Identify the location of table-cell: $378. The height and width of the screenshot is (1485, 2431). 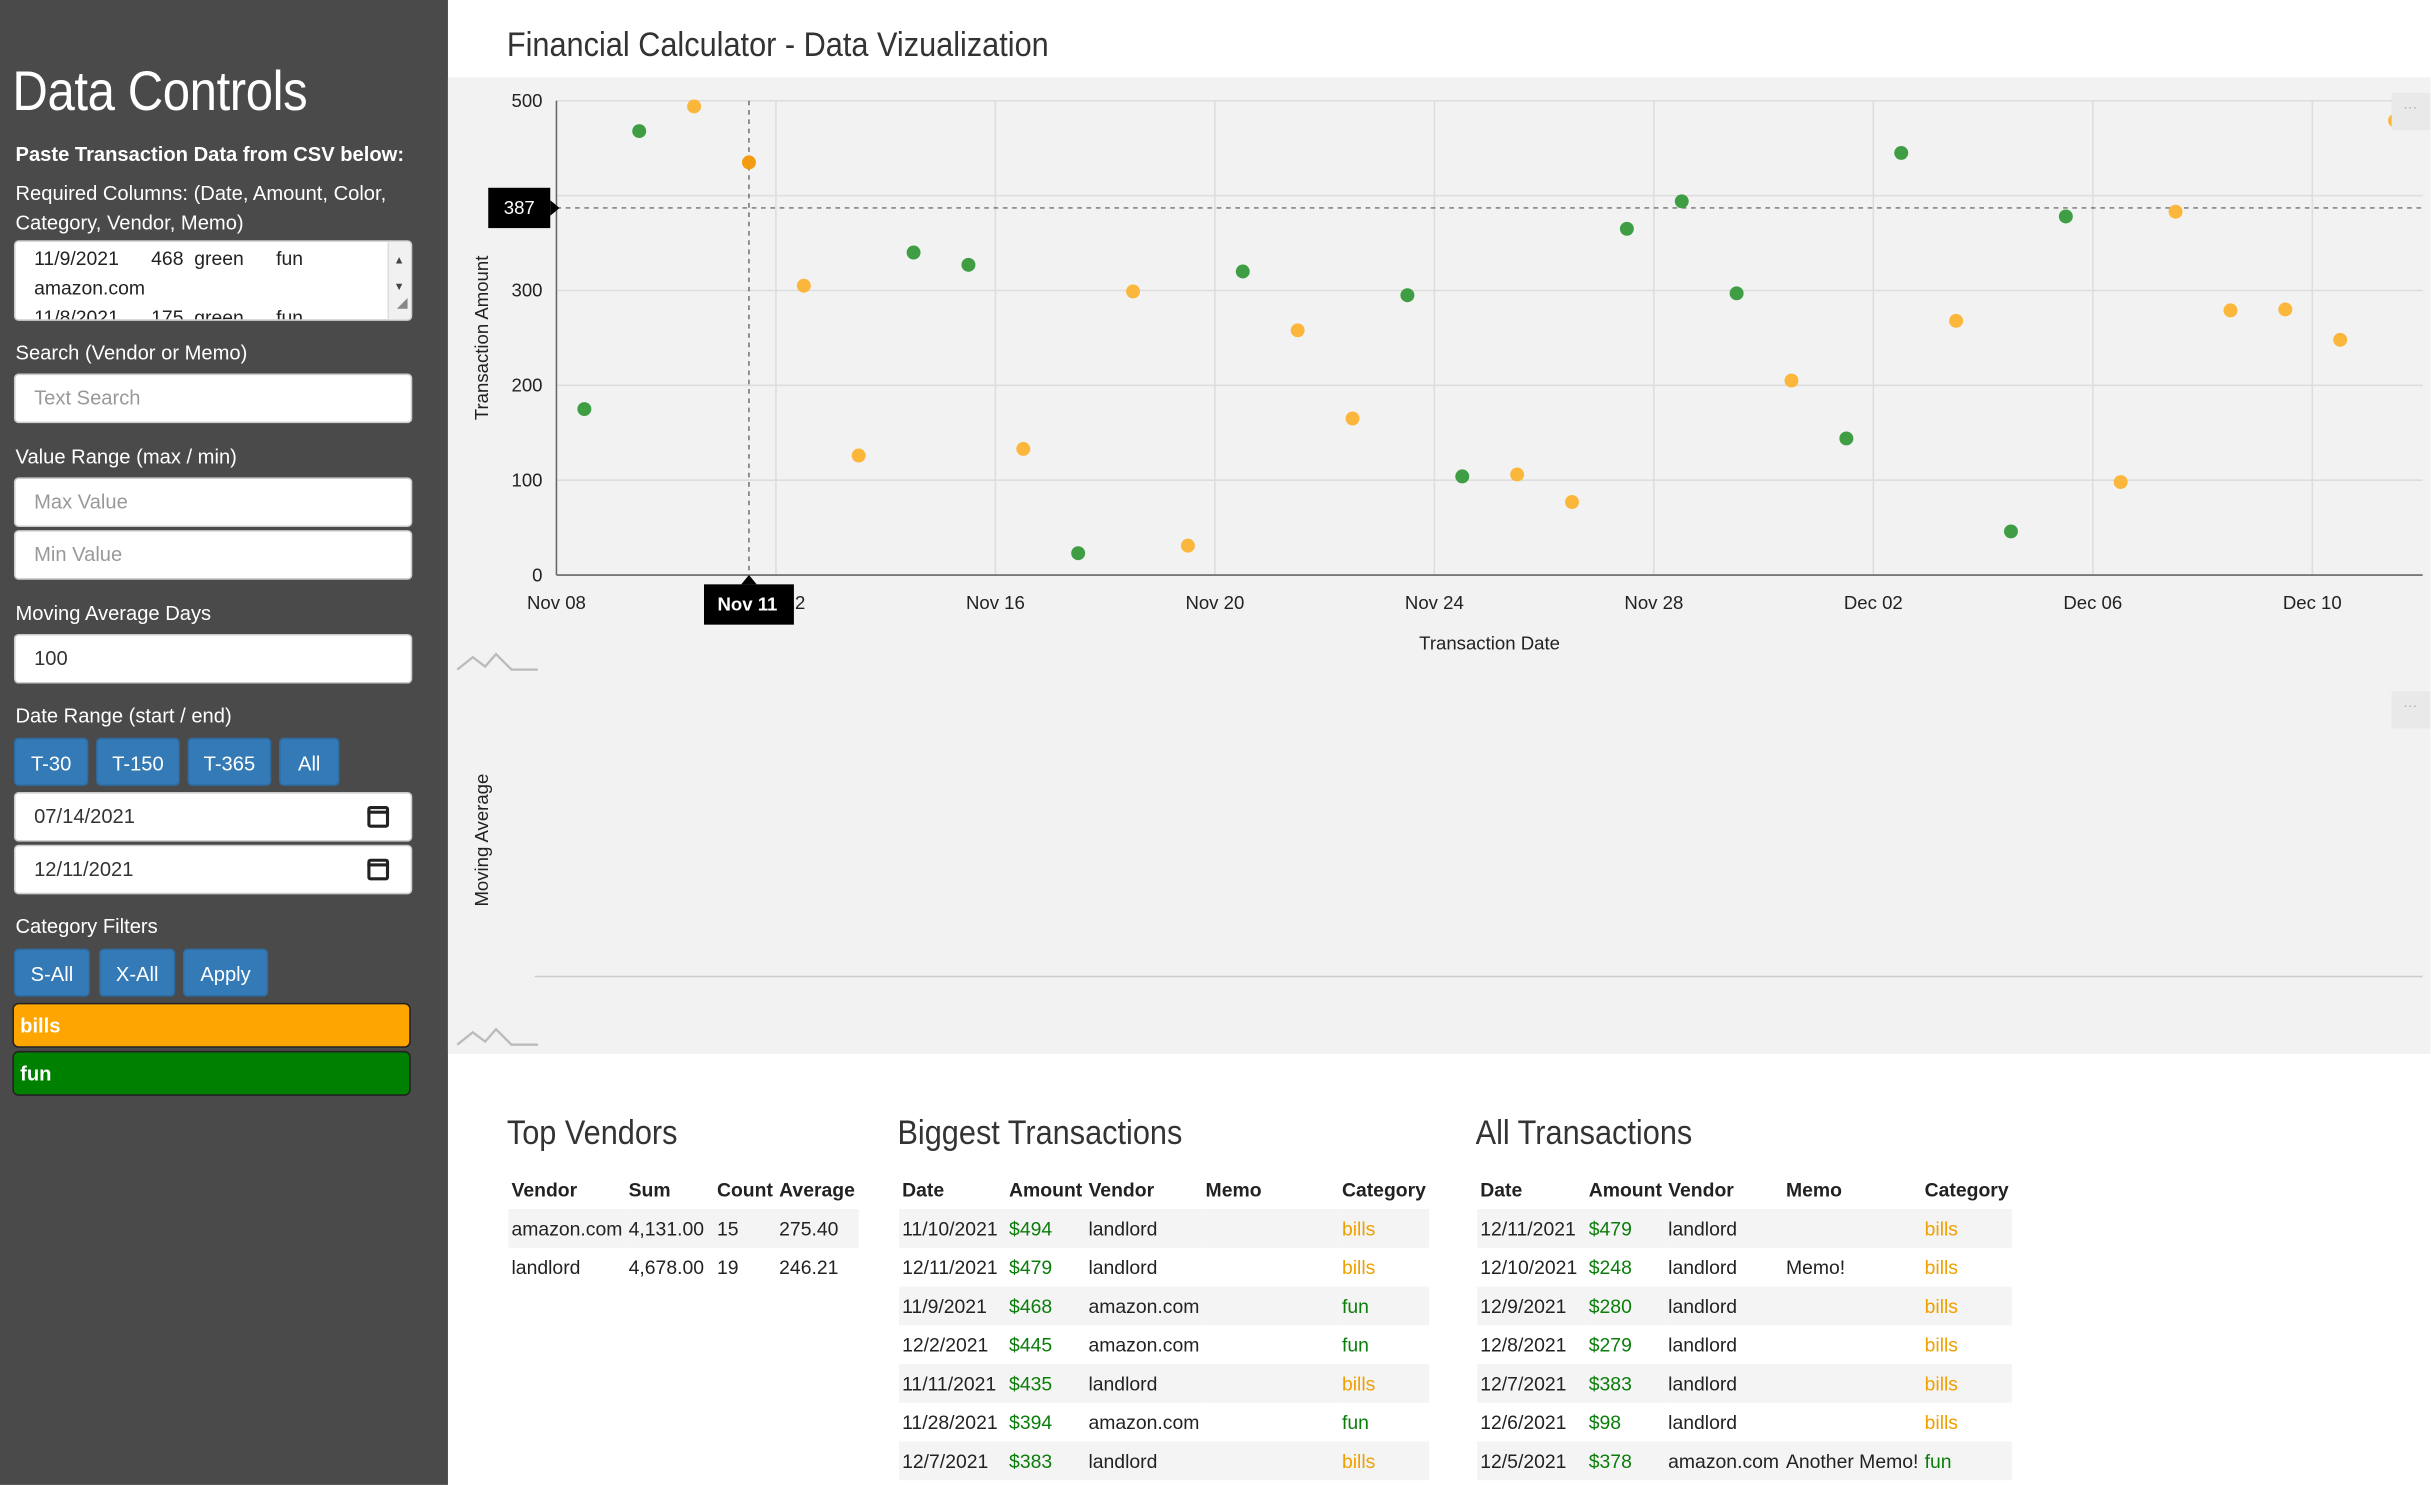
(1625, 1461).